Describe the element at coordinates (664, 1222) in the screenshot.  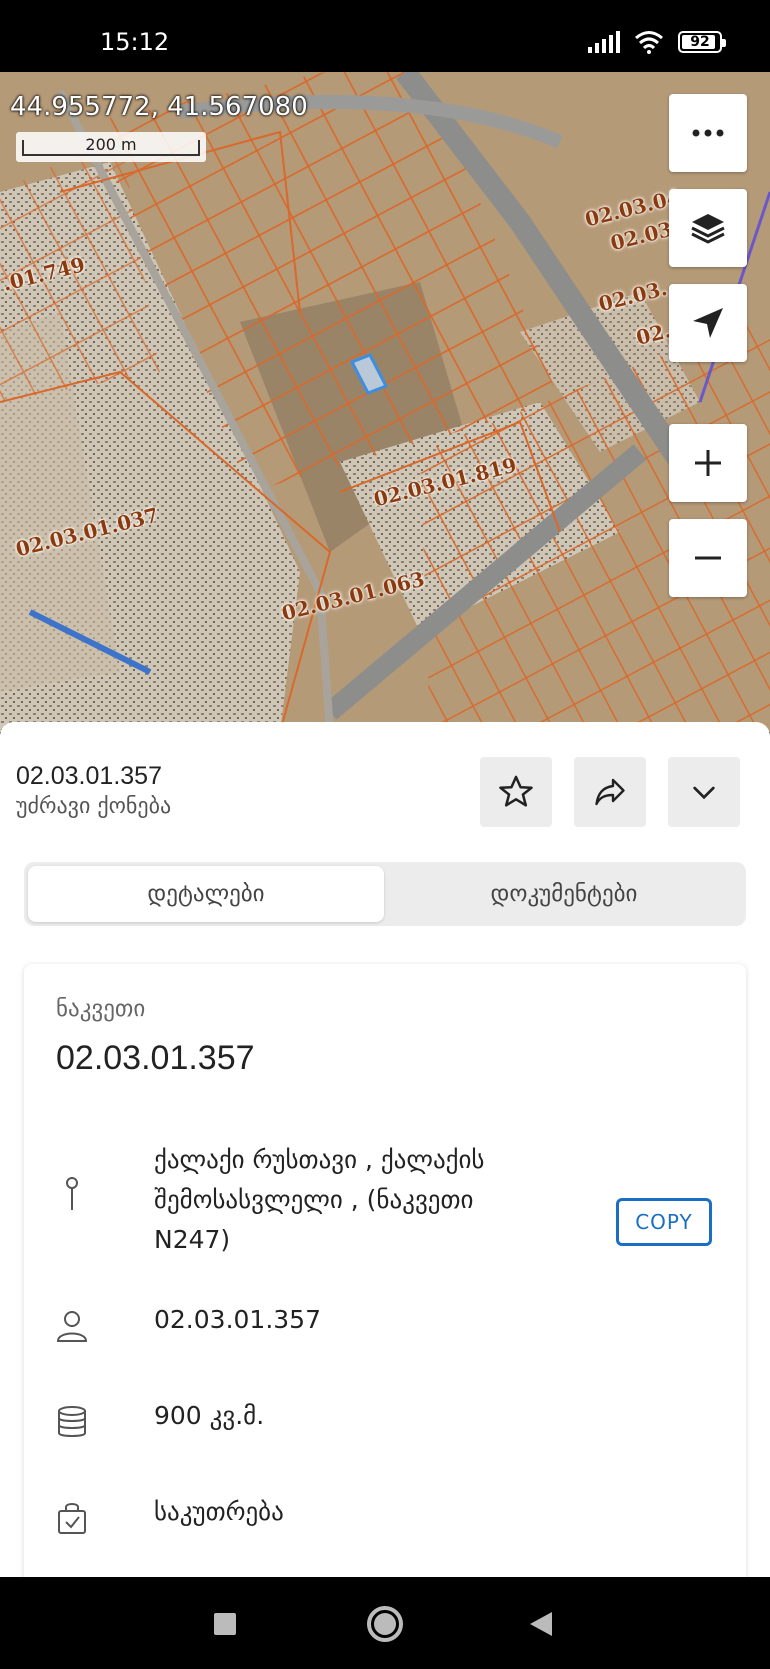
I see `copy-address-button: COPY` at that location.